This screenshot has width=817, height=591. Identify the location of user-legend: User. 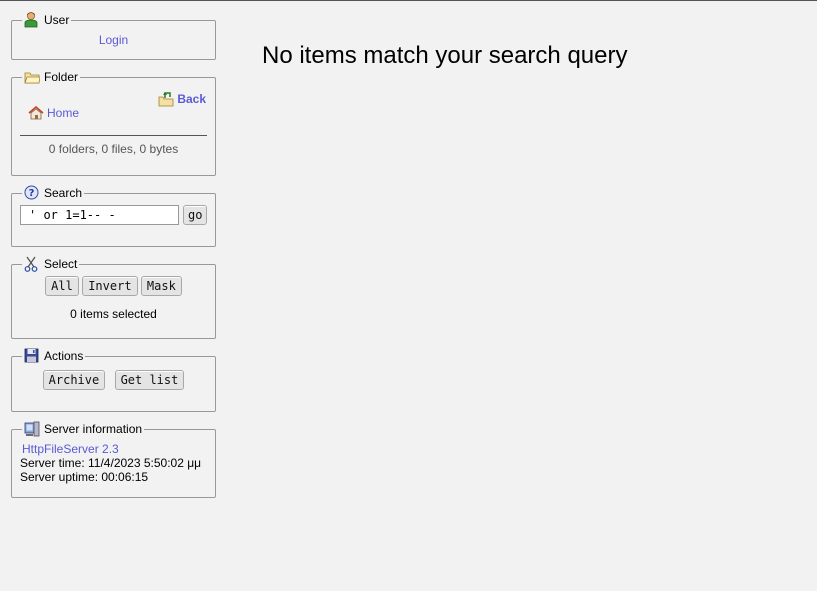
(46, 20).